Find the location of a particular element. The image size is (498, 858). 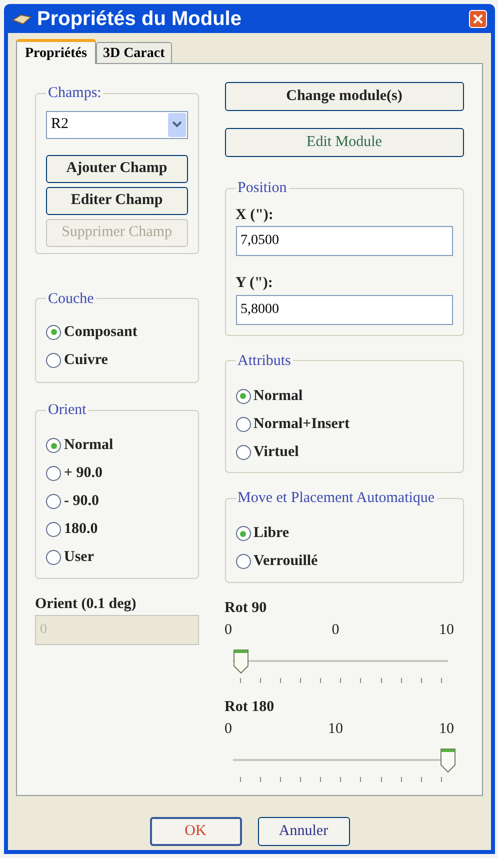

slider-label: Rot 90 is located at coordinates (246, 608).